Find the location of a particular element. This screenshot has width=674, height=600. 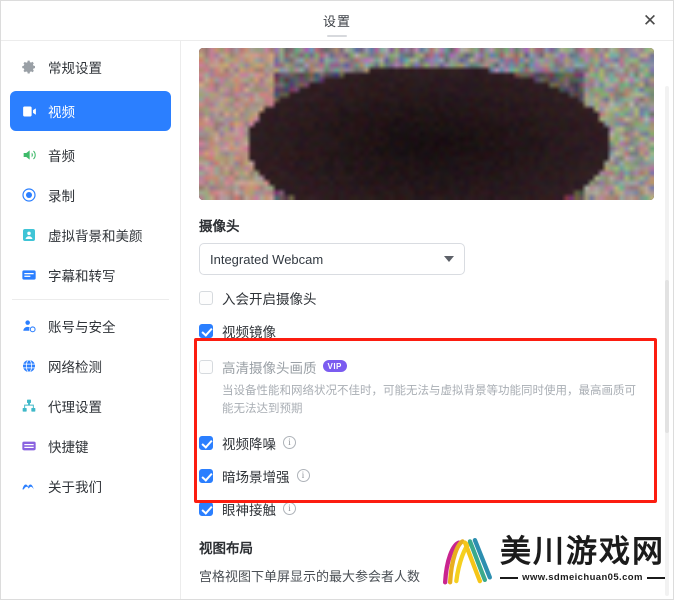

checkbox-video-denoise is located at coordinates (206, 442).